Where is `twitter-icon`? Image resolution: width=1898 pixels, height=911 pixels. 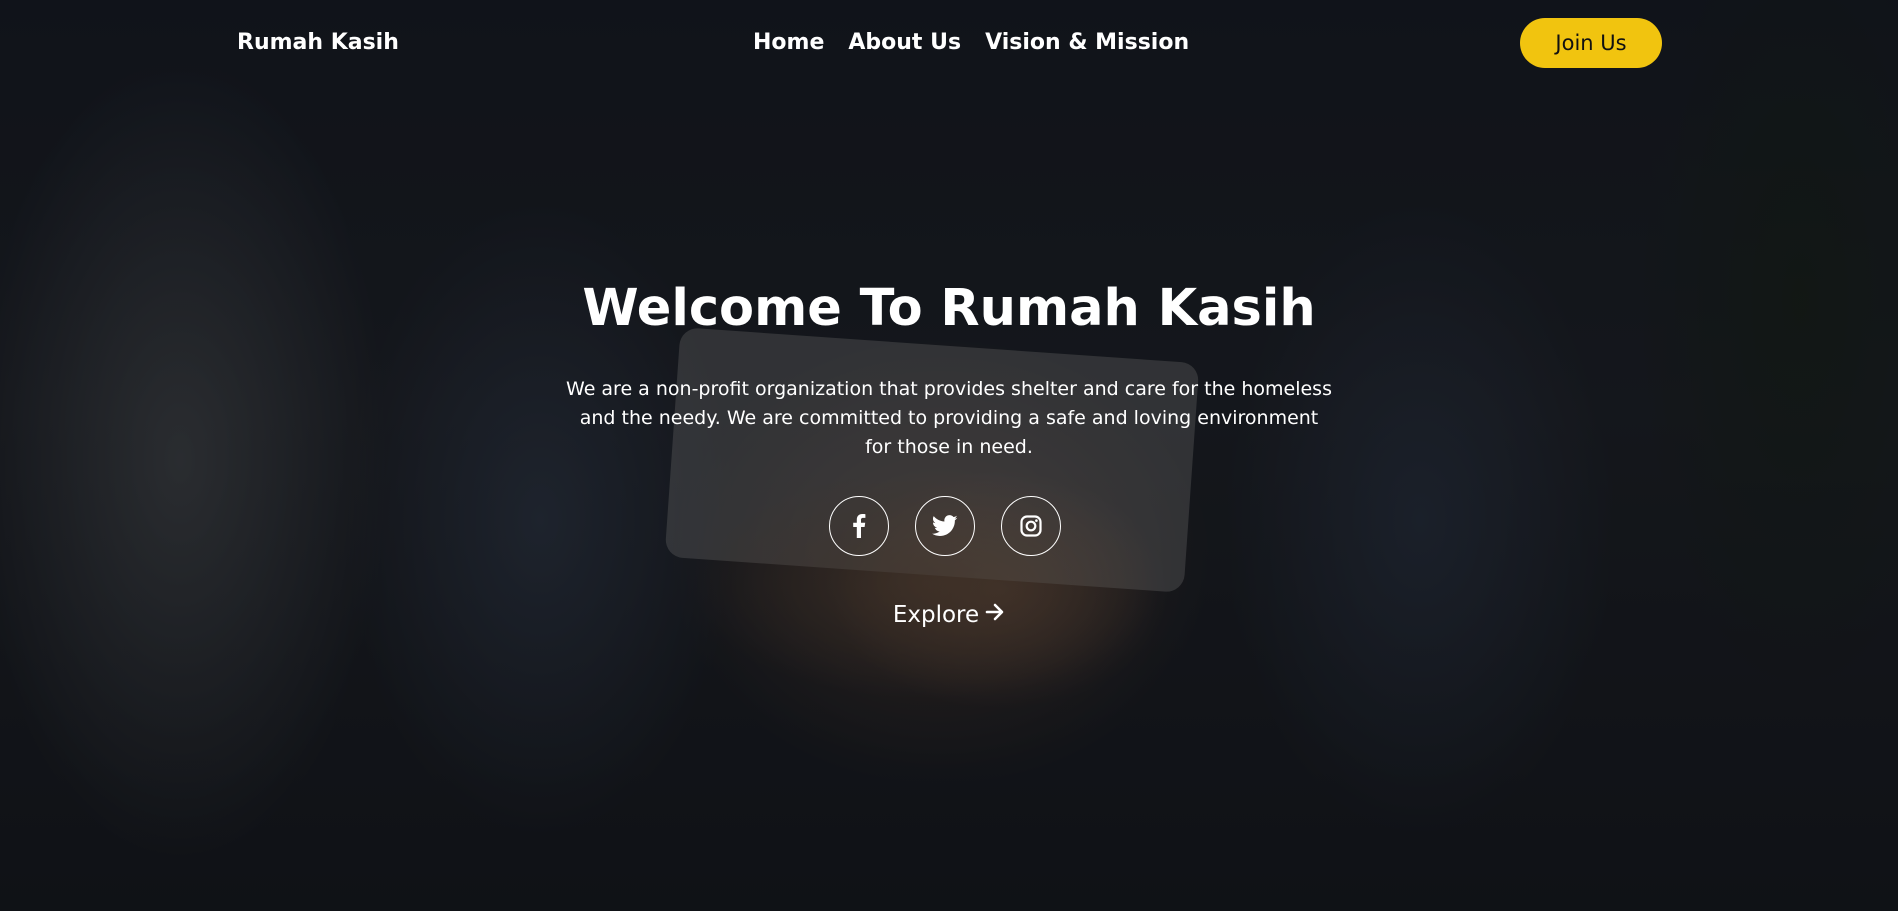 twitter-icon is located at coordinates (945, 526).